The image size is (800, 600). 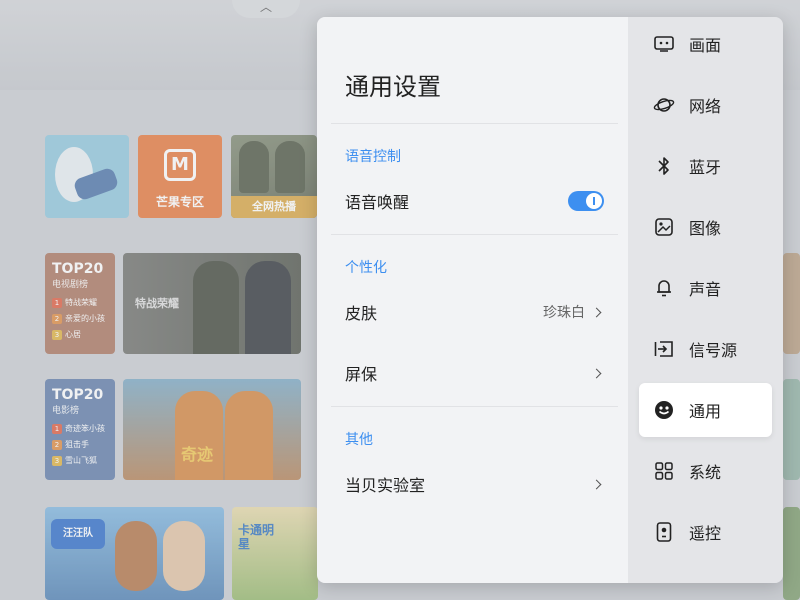 I want to click on sidebar-item-label: 遥控, so click(x=705, y=533).